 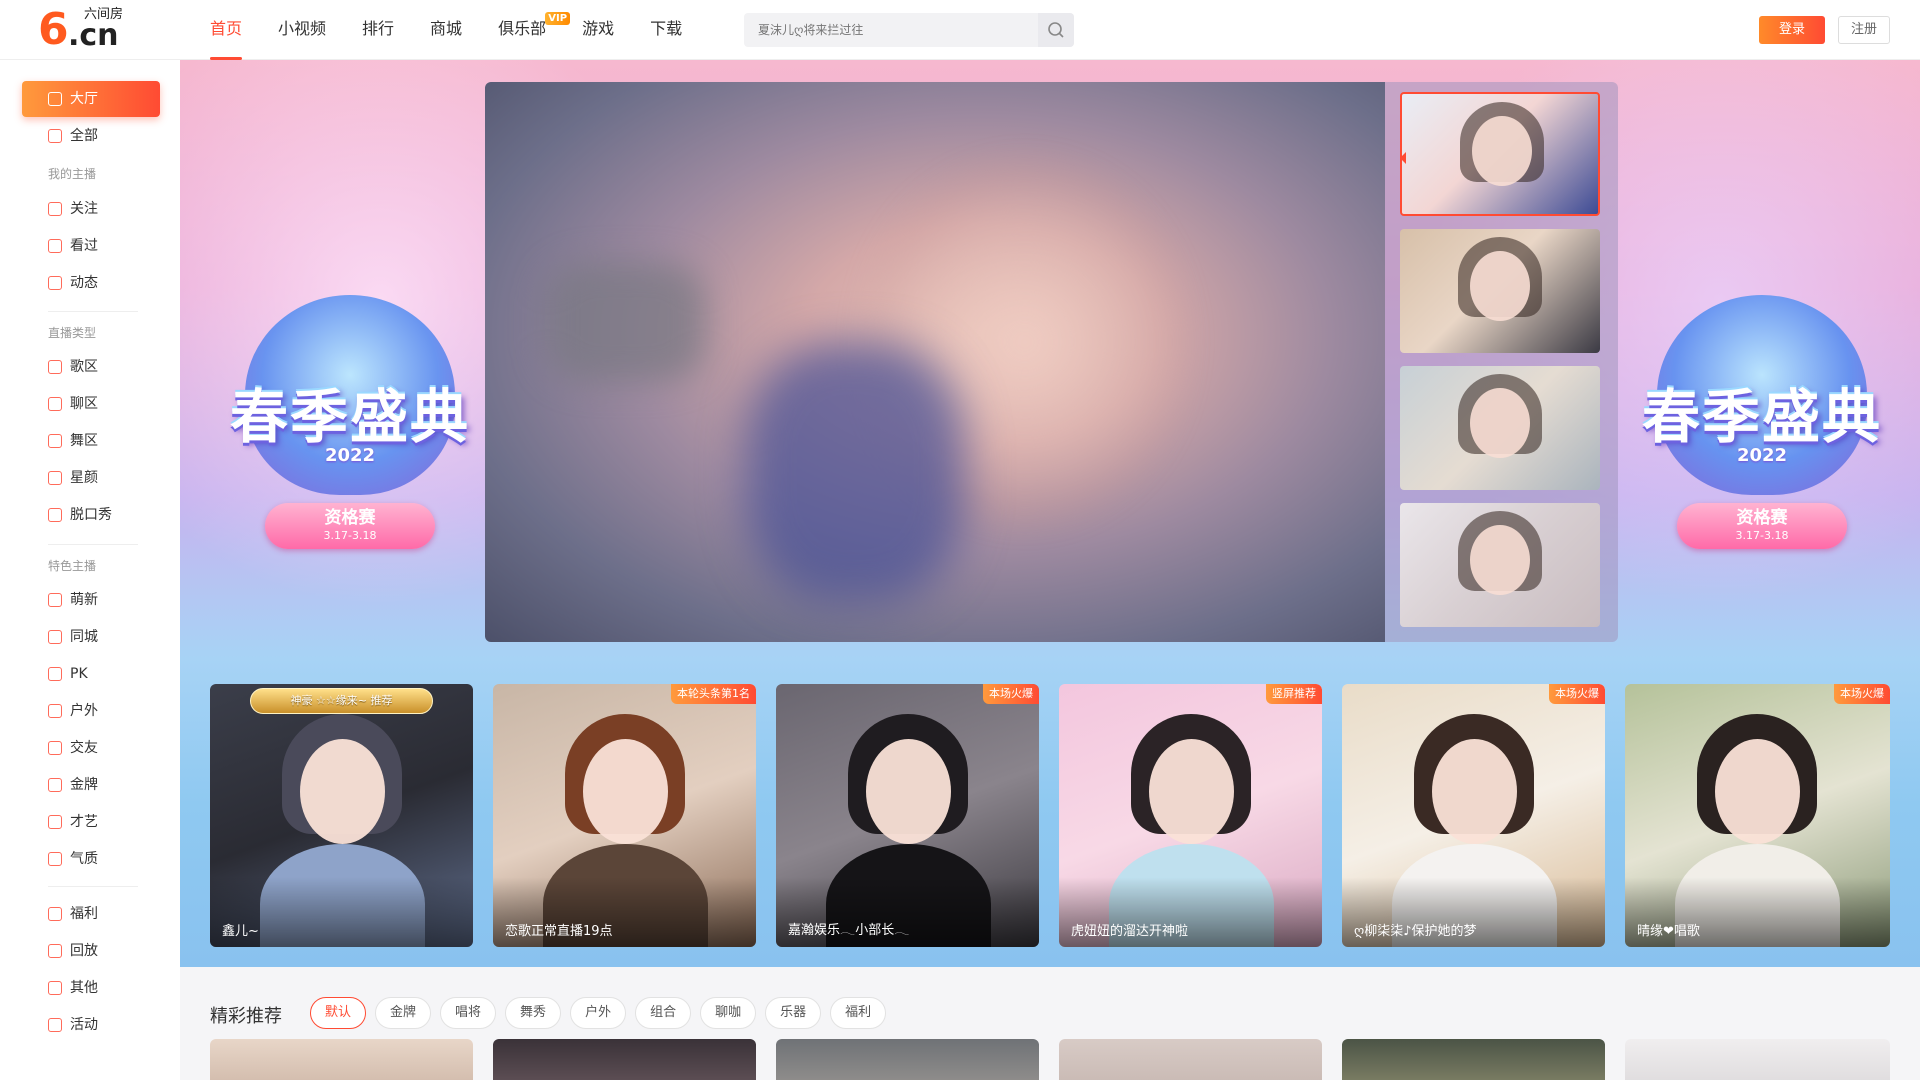 I want to click on filter-singer: 唱将, so click(x=468, y=1013).